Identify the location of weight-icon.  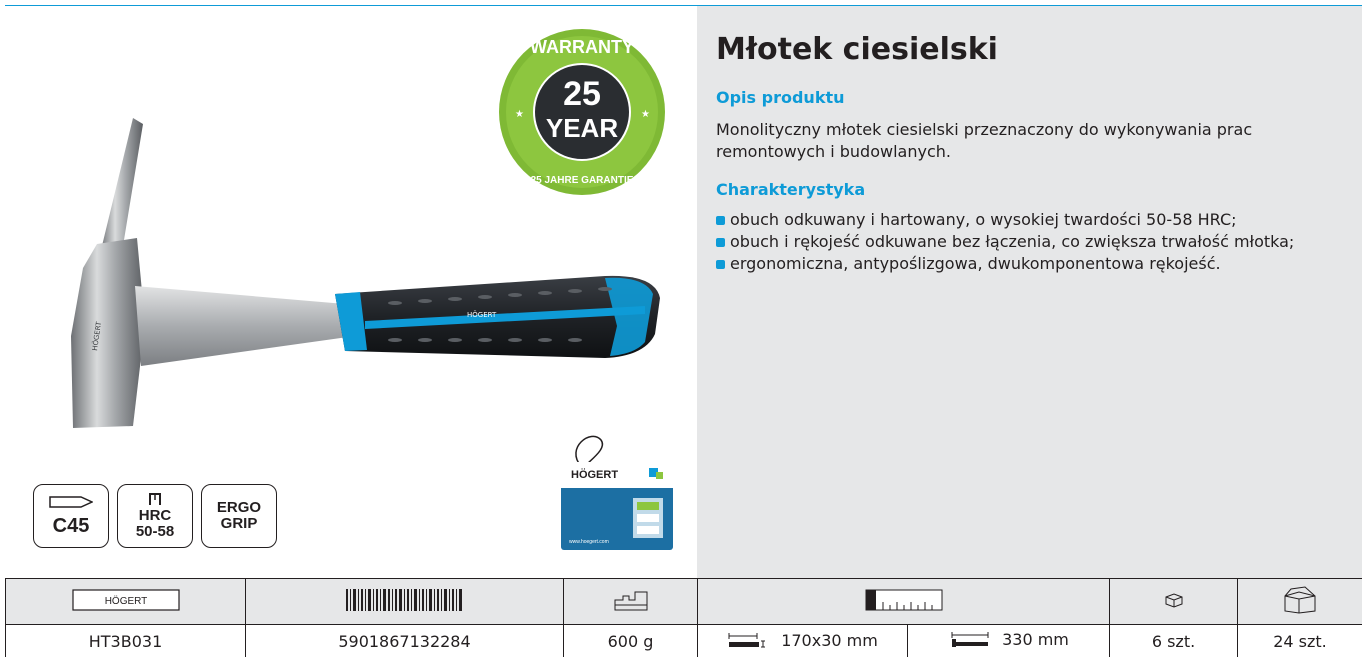
(630, 600).